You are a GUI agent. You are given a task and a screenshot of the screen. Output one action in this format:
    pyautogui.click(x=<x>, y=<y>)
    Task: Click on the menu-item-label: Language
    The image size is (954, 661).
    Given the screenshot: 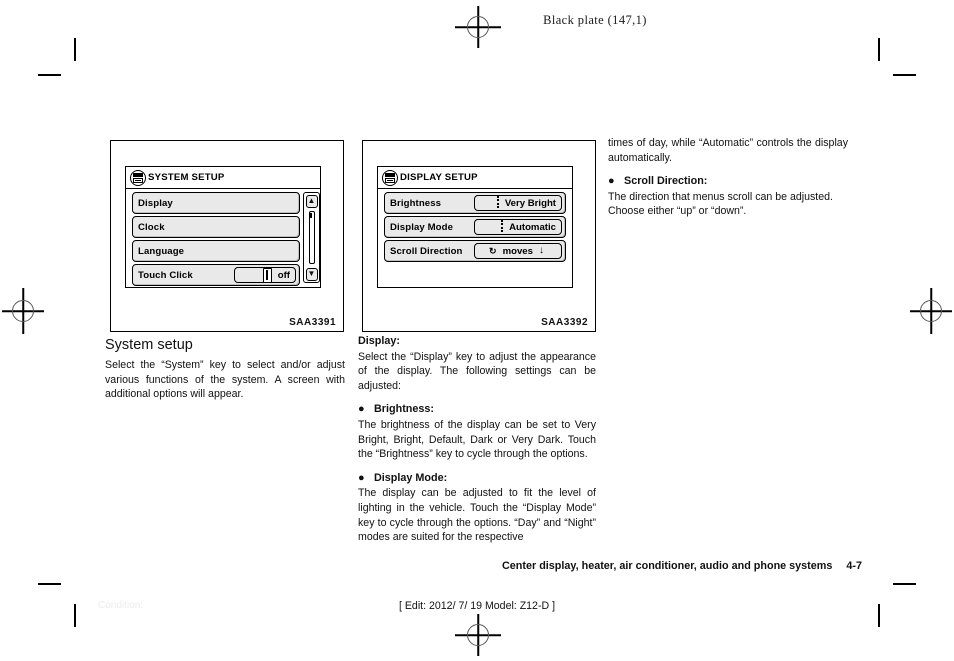 What is the action you would take?
    pyautogui.click(x=161, y=251)
    